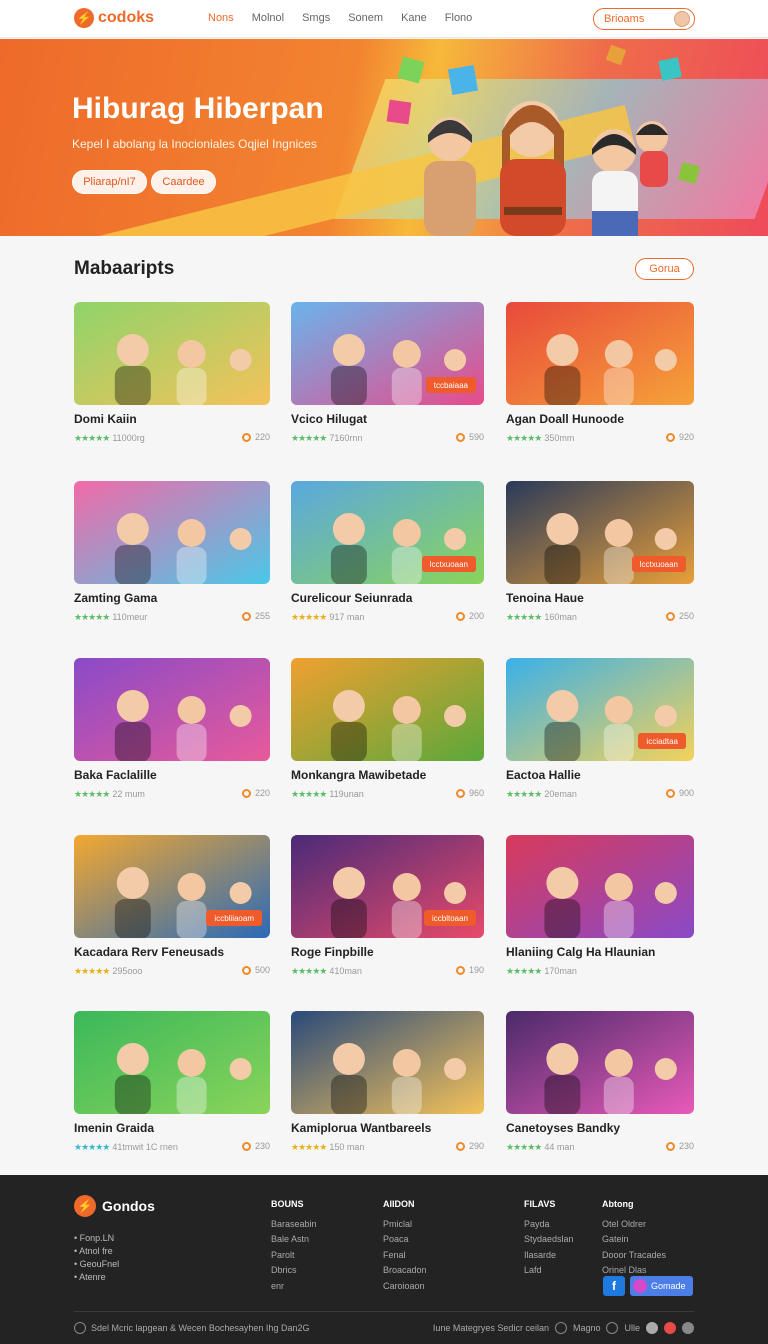 Image resolution: width=768 pixels, height=1344 pixels. Describe the element at coordinates (491, 1328) in the screenshot. I see `footer-bottom-text: Iune Mategryes Sedicr ceilan` at that location.